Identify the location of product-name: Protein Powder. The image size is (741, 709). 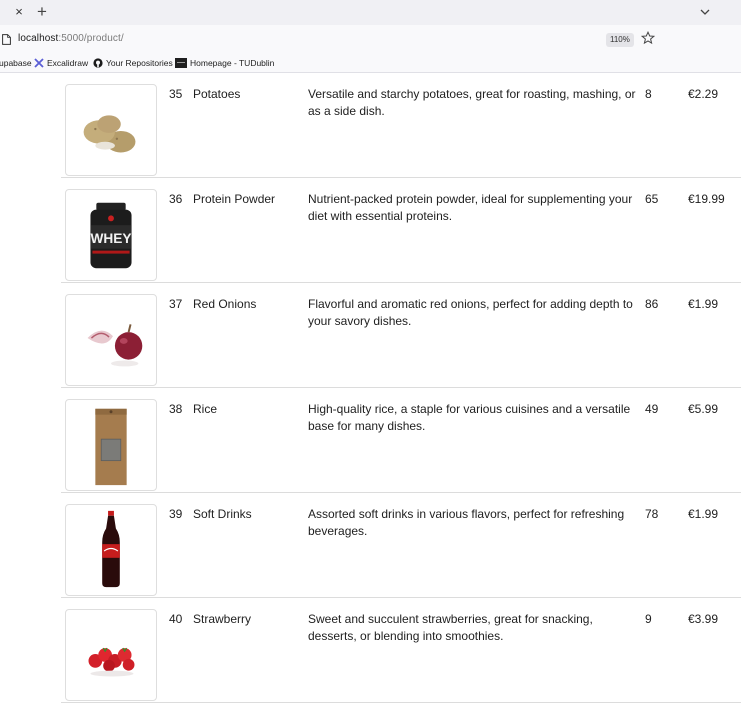
(234, 199).